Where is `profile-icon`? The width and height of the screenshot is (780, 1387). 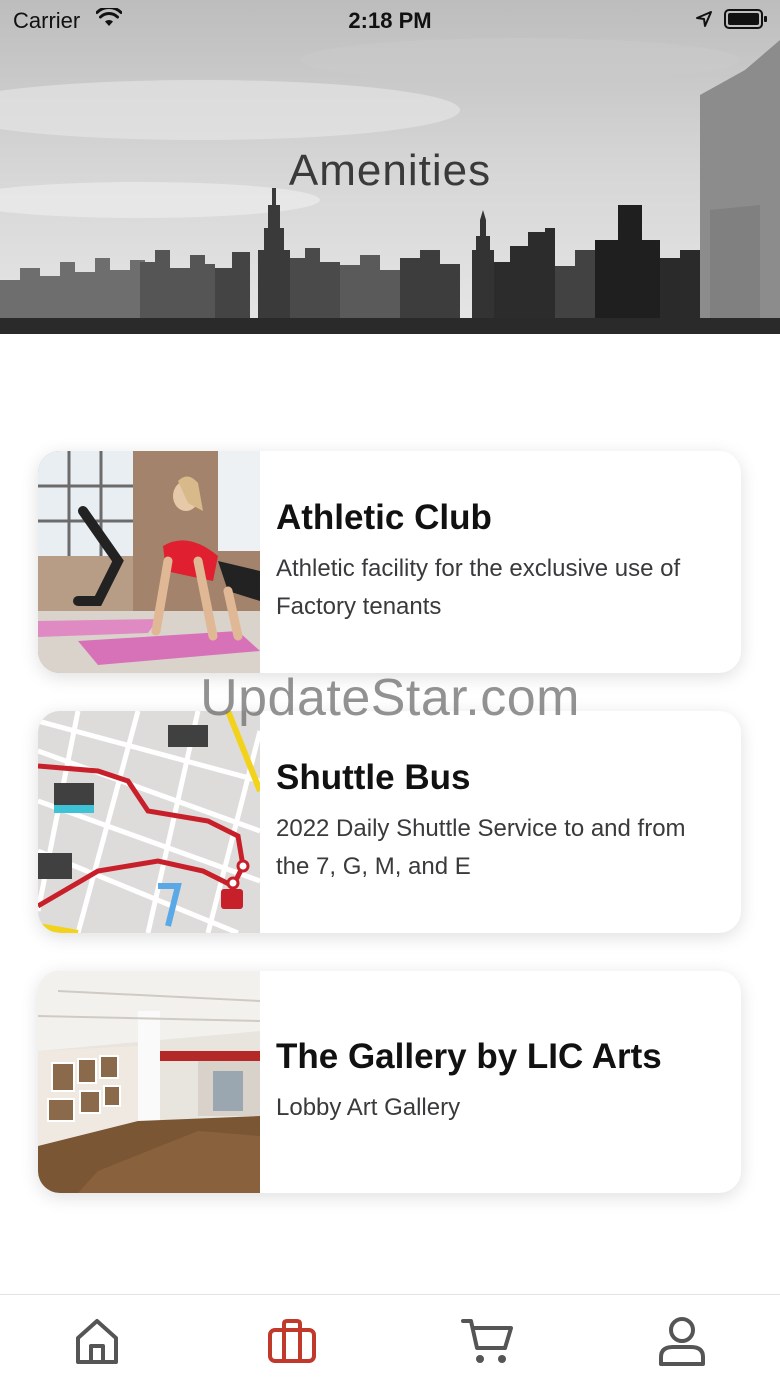
profile-icon is located at coordinates (682, 1341).